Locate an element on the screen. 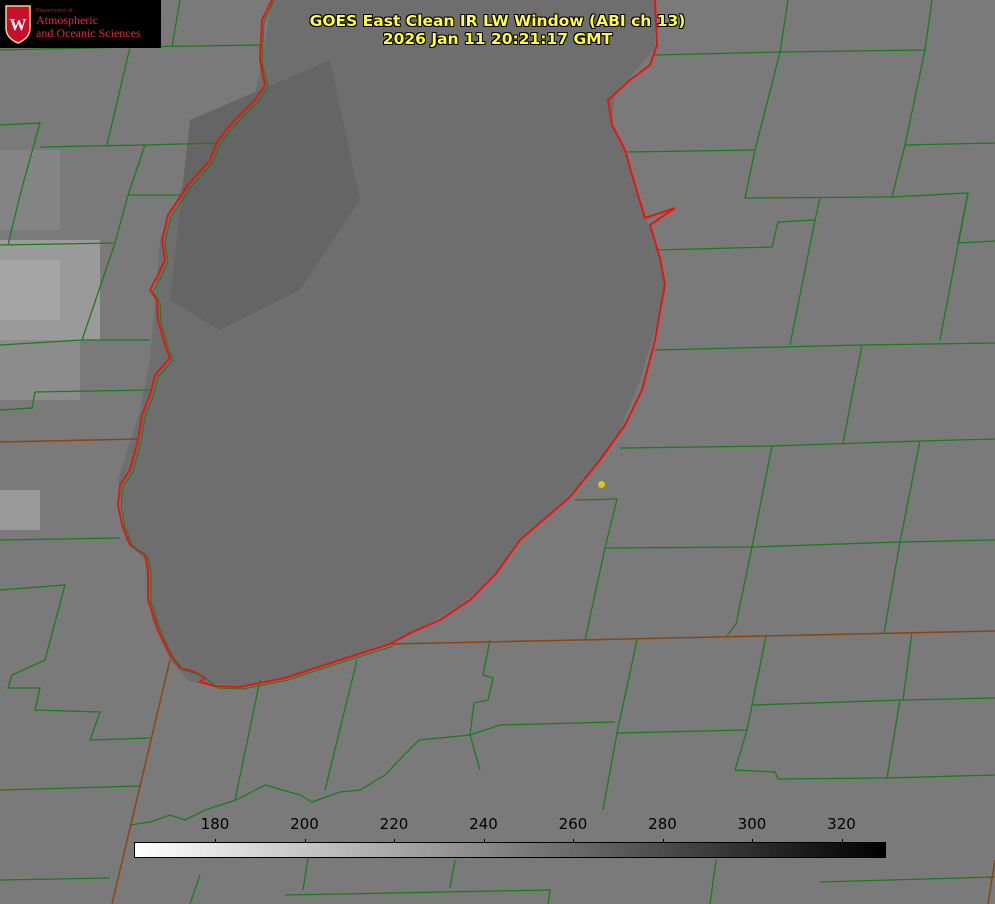 The height and width of the screenshot is (904, 995). colorbar-tick-label: 180 is located at coordinates (215, 824).